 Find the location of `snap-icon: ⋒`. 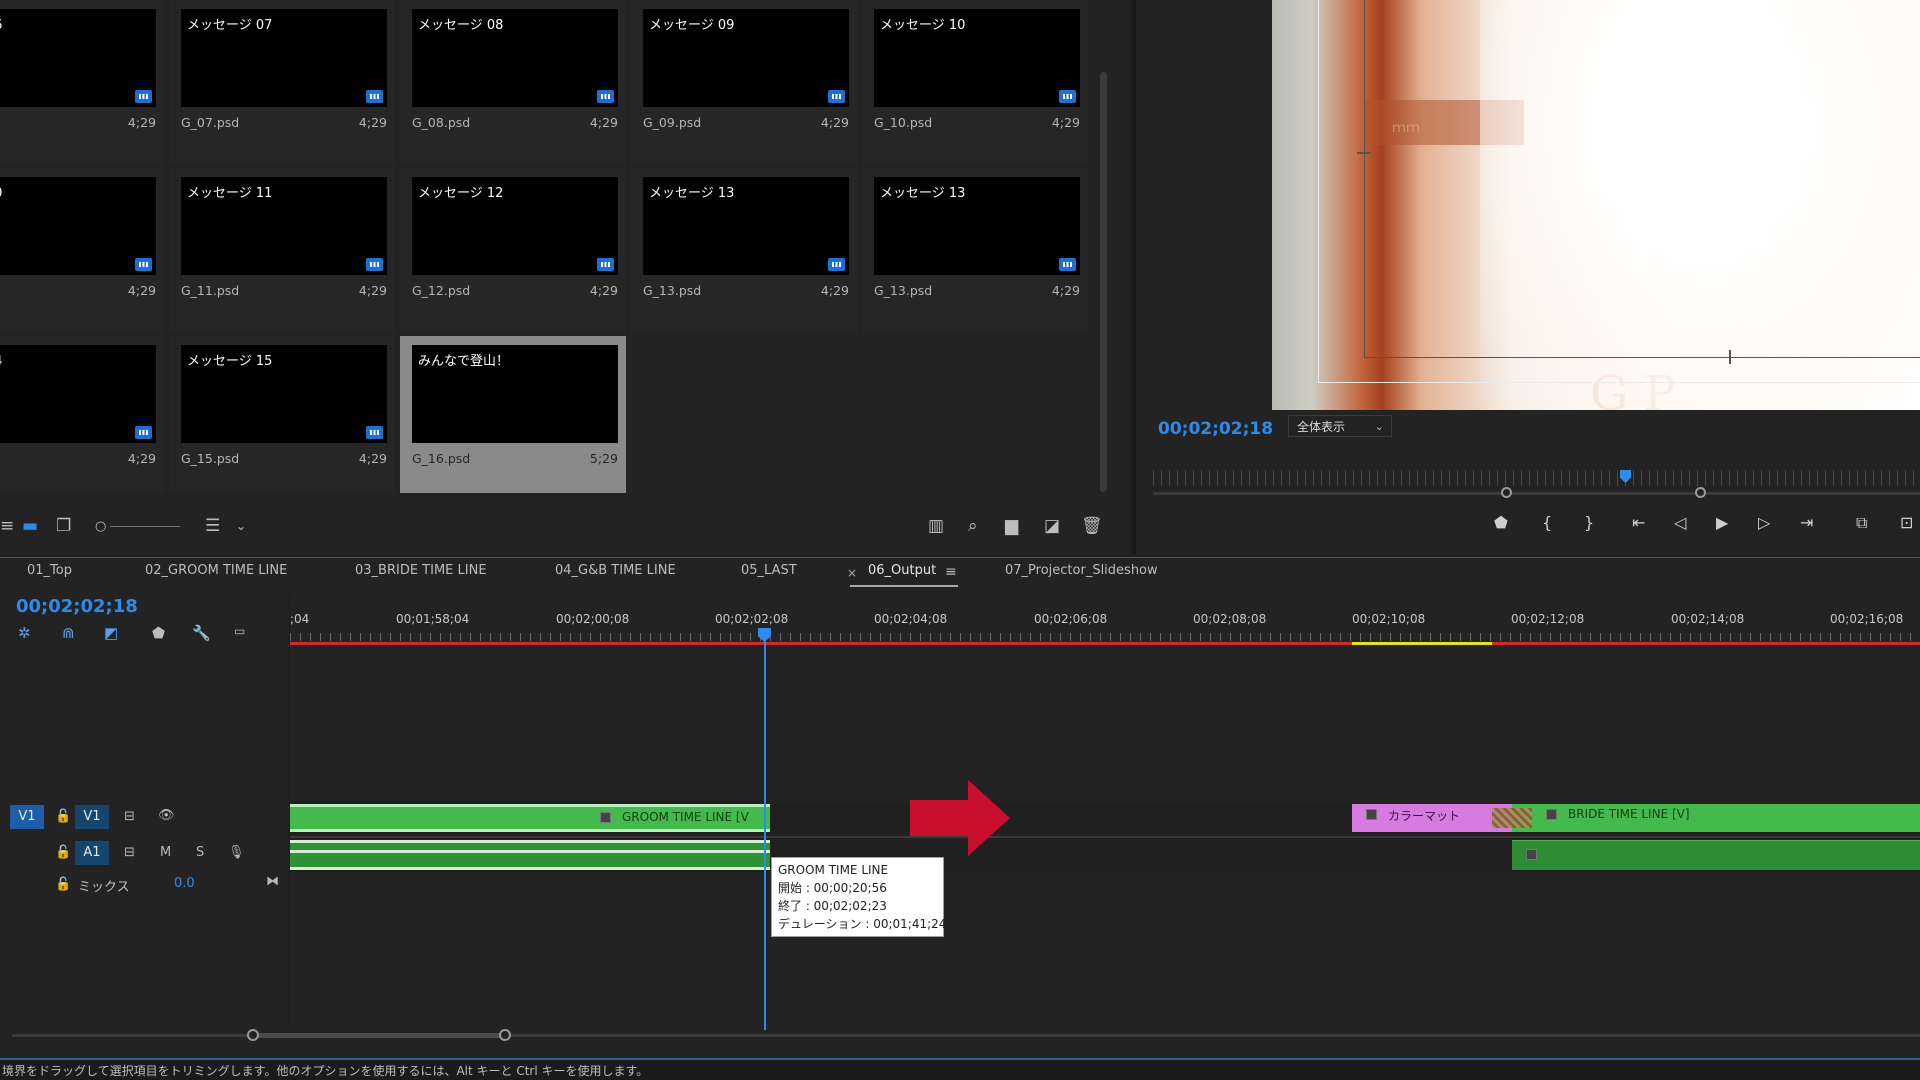

snap-icon: ⋒ is located at coordinates (68, 633).